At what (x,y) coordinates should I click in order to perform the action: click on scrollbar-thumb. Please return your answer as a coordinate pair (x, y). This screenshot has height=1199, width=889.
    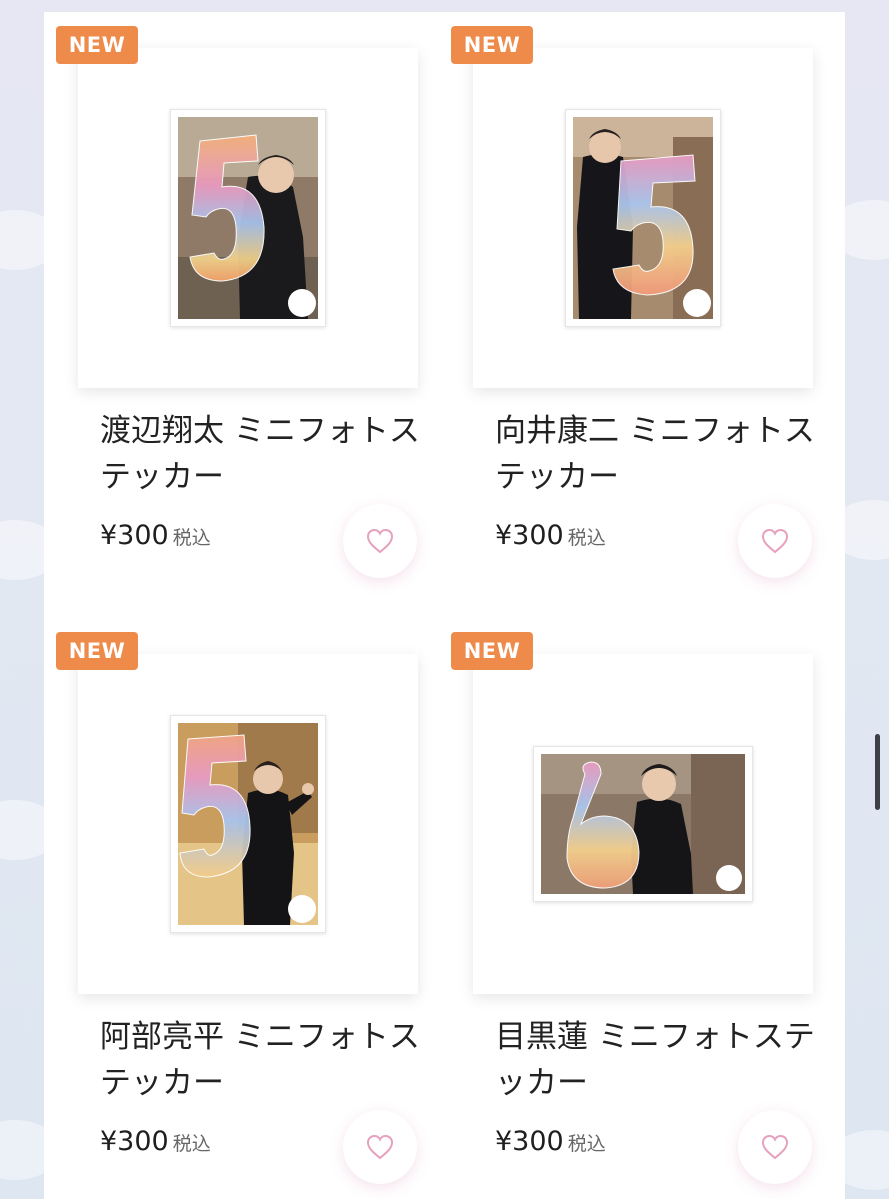
    Looking at the image, I should click on (877, 772).